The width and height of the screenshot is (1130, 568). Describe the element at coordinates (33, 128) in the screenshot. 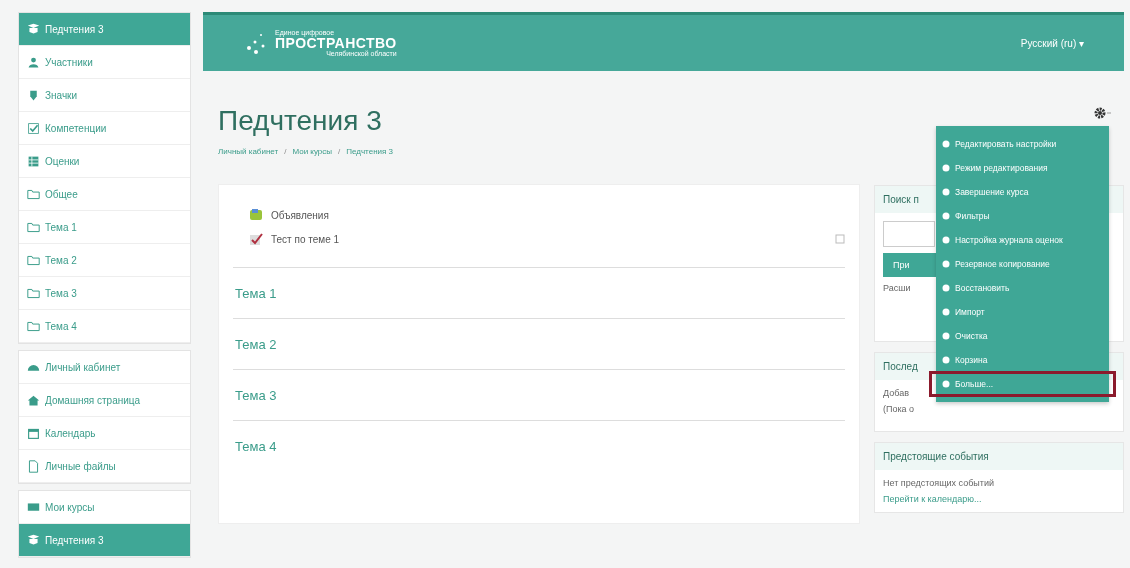

I see `check-icon` at that location.